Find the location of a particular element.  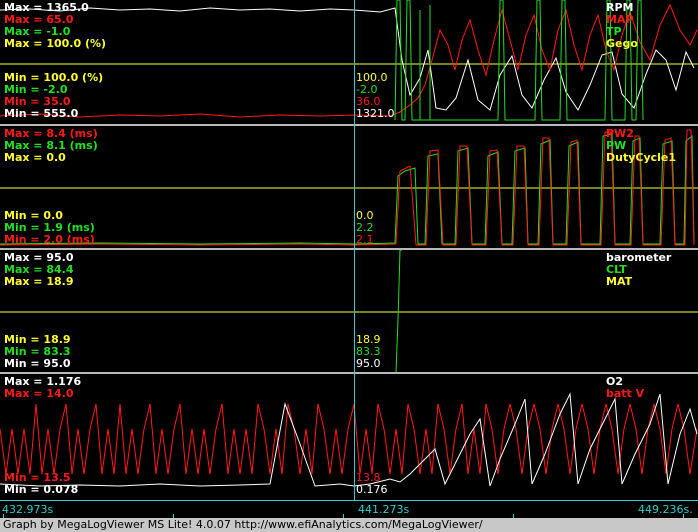

time-cursor is located at coordinates (354, 250).